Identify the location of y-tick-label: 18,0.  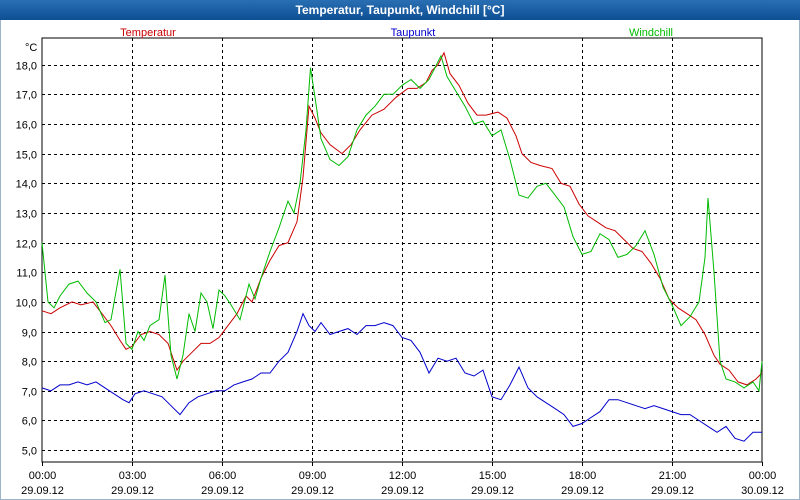
(26, 67).